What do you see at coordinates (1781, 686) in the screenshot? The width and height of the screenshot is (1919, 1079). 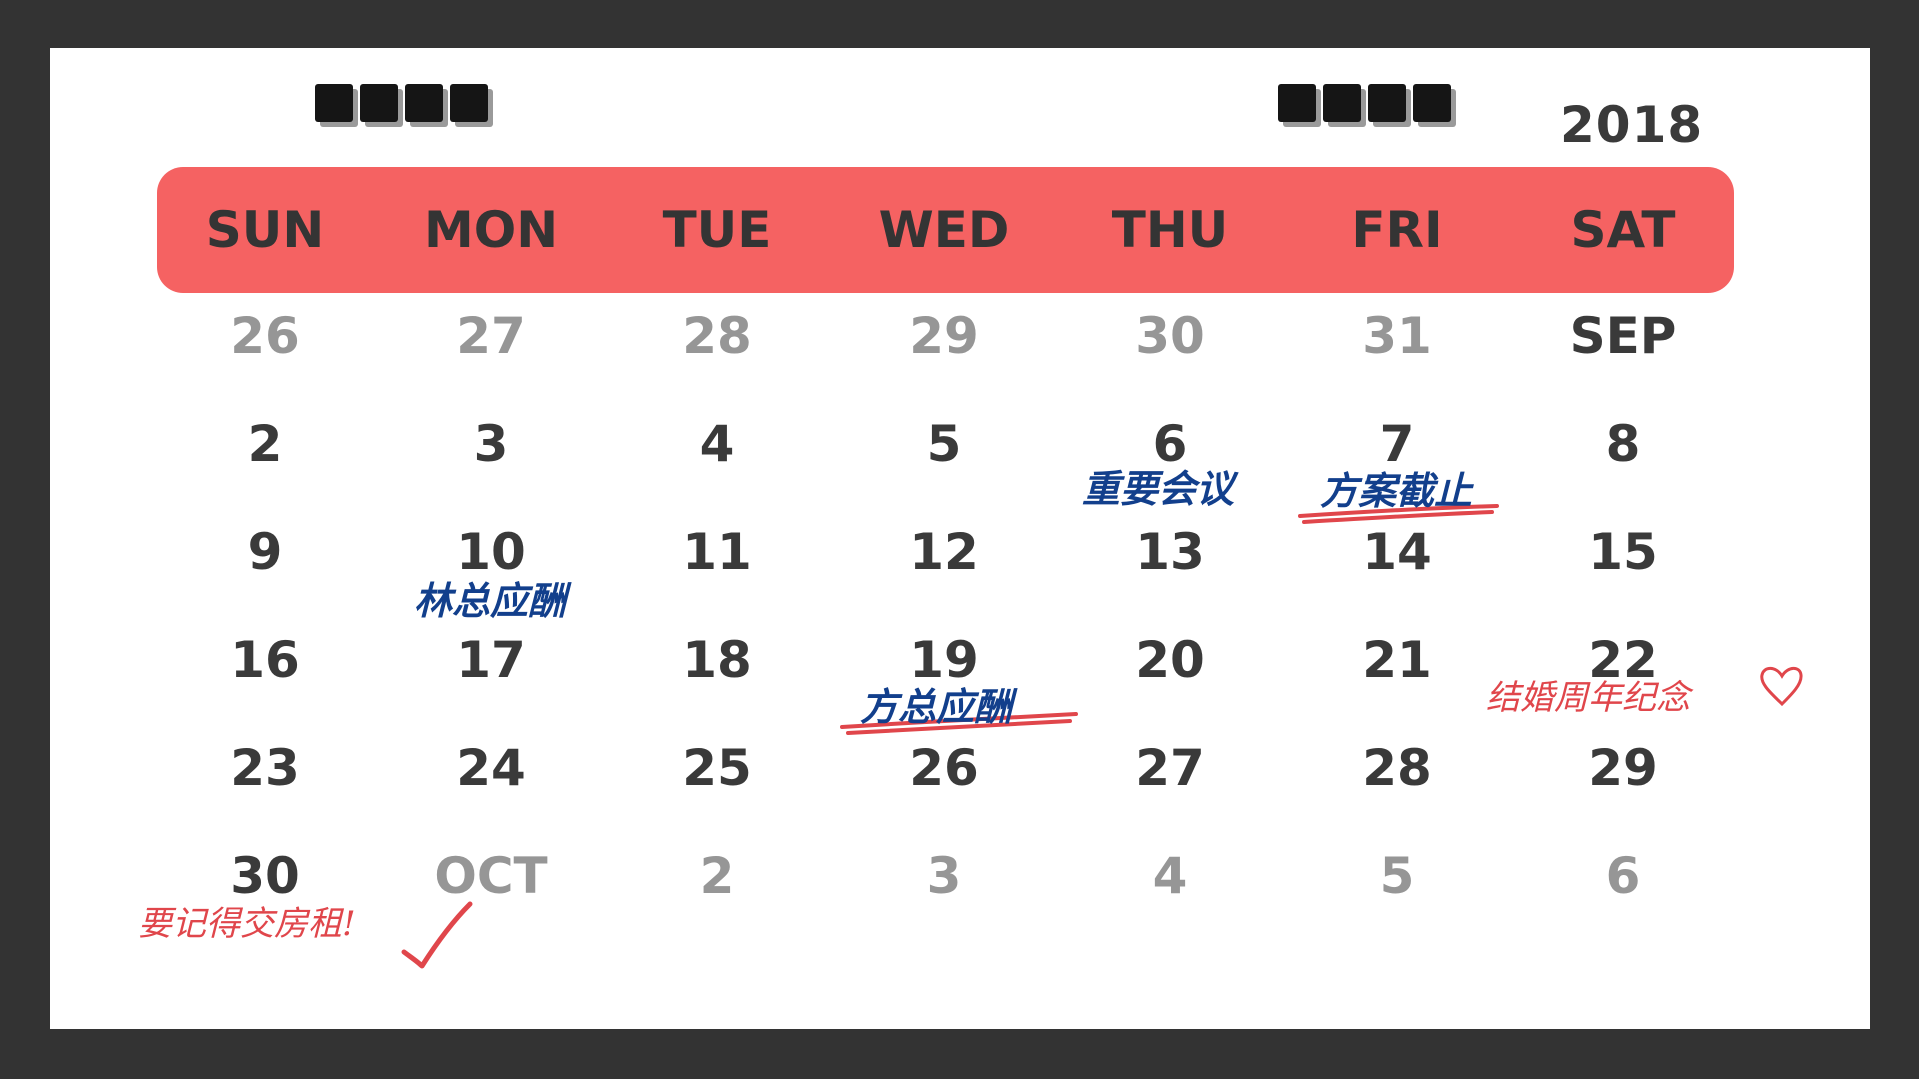 I see `heart-icon` at bounding box center [1781, 686].